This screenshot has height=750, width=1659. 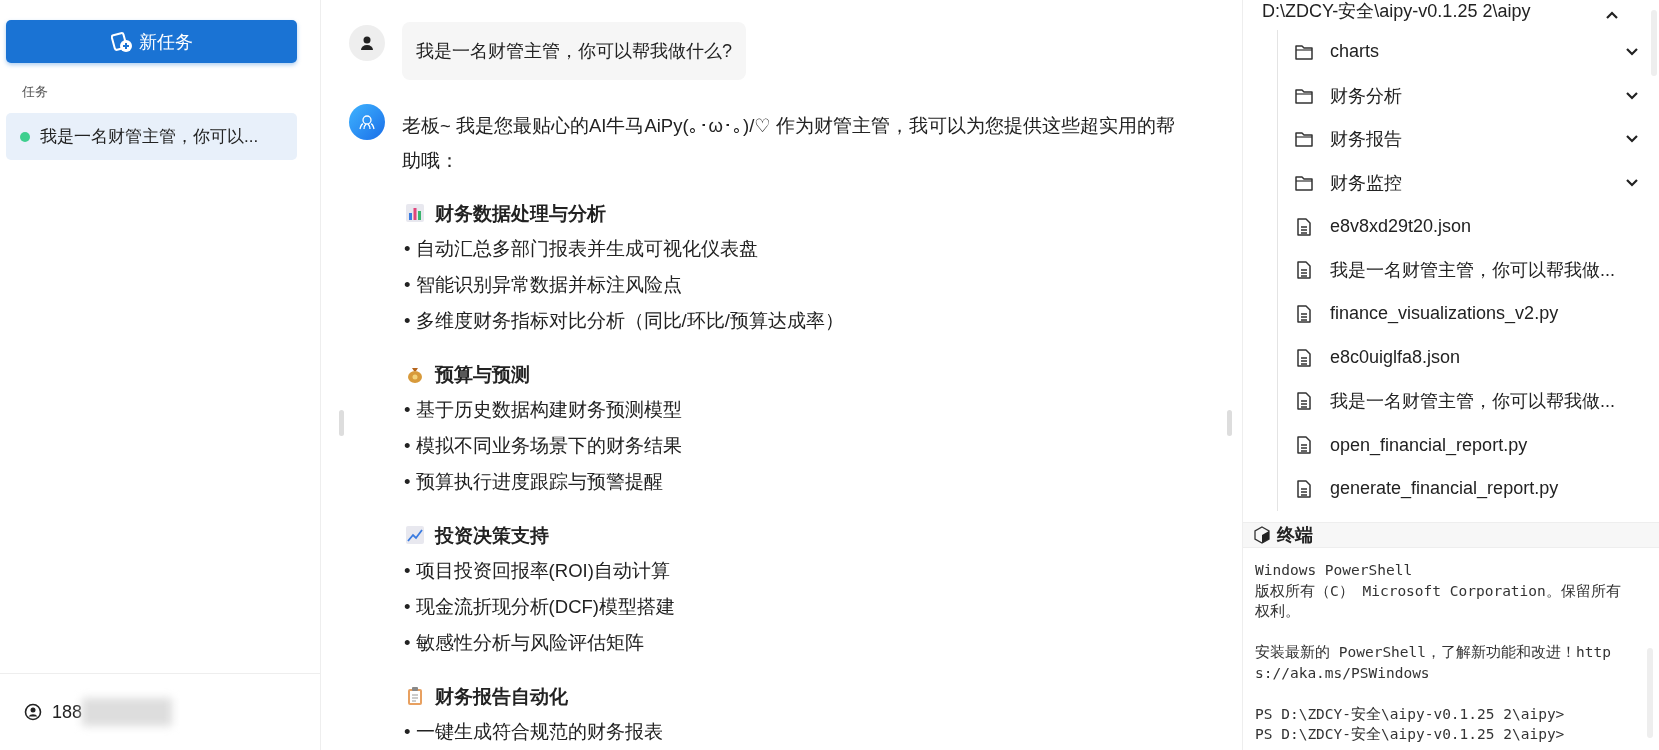 I want to click on clipboard-icon, so click(x=415, y=696).